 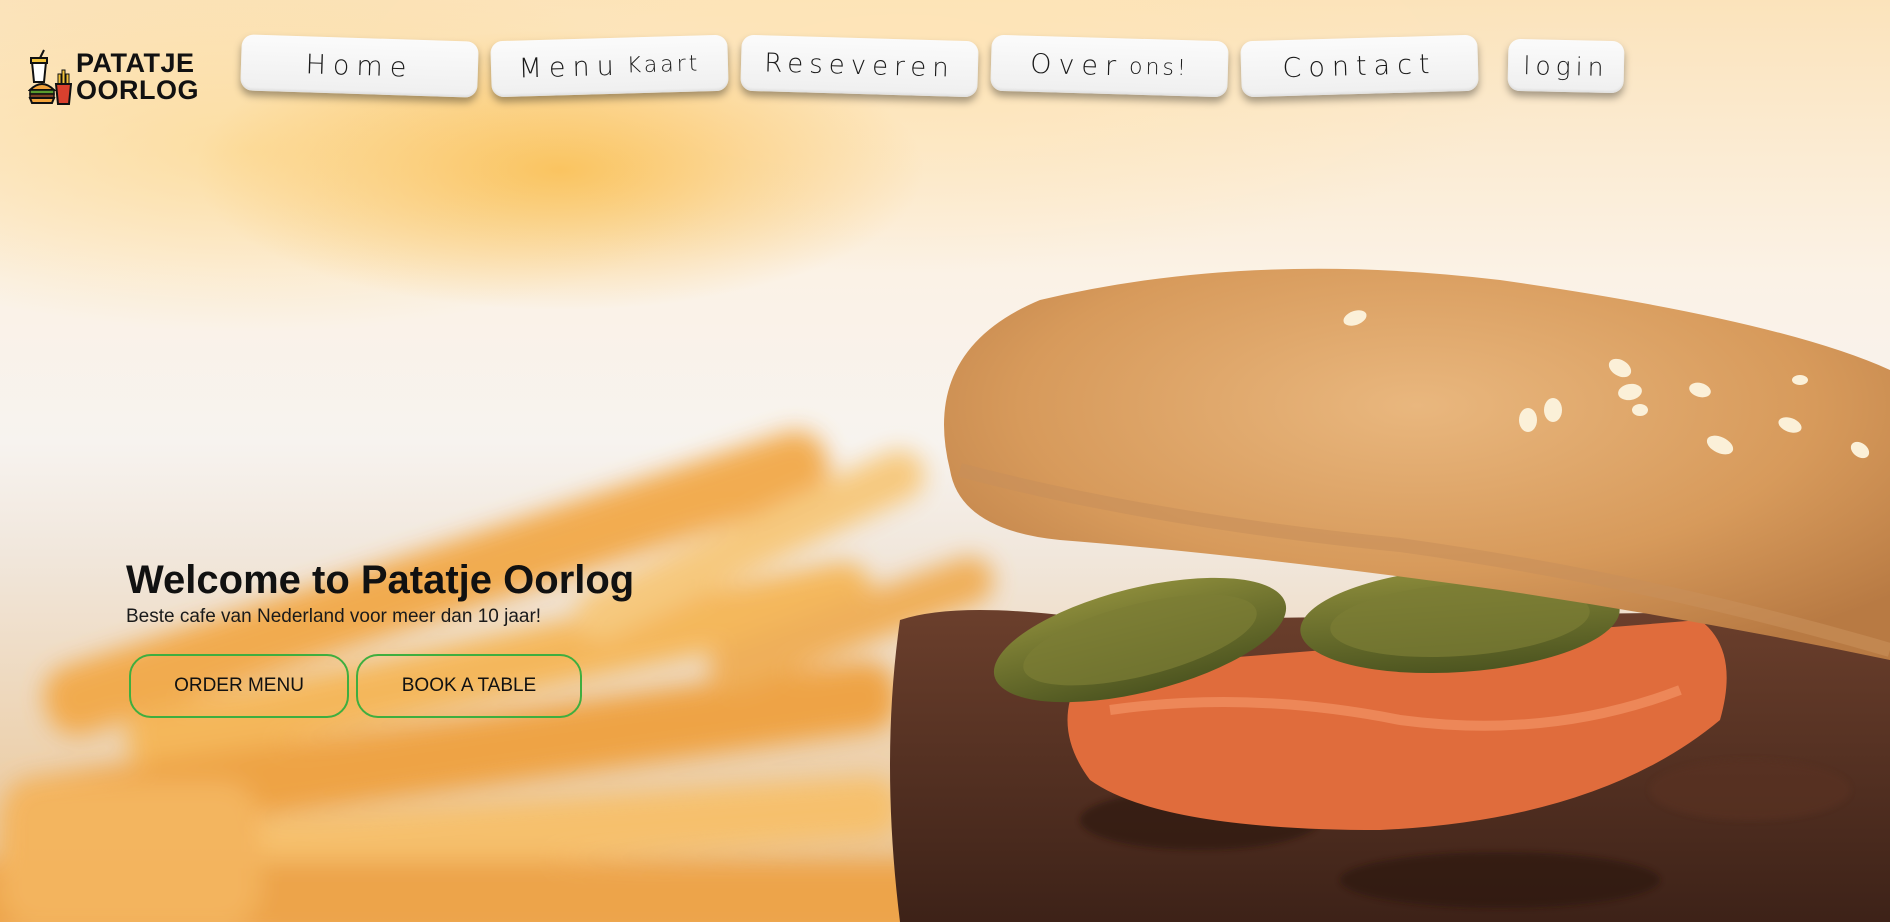 What do you see at coordinates (137, 90) in the screenshot?
I see `brand-name-line2: OORLOG` at bounding box center [137, 90].